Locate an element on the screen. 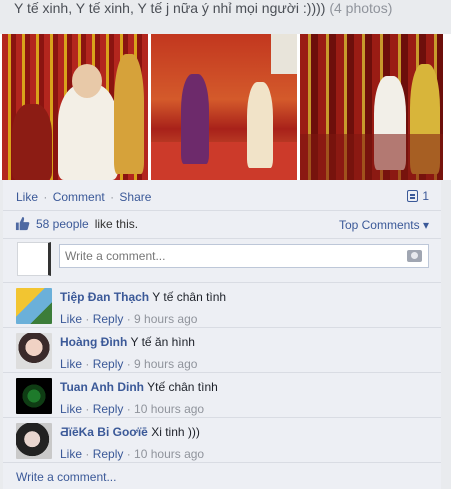 This screenshot has height=489, width=451. likes-suffix: like this. is located at coordinates (116, 223).